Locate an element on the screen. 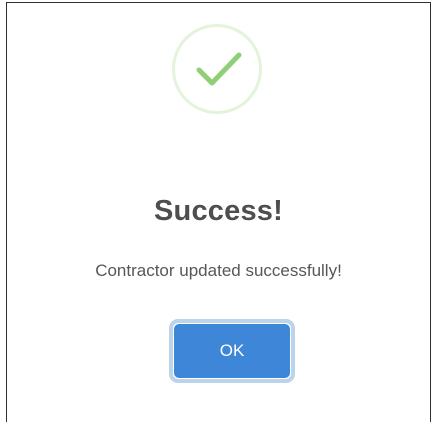 This screenshot has height=422, width=440. check-icon is located at coordinates (219, 69).